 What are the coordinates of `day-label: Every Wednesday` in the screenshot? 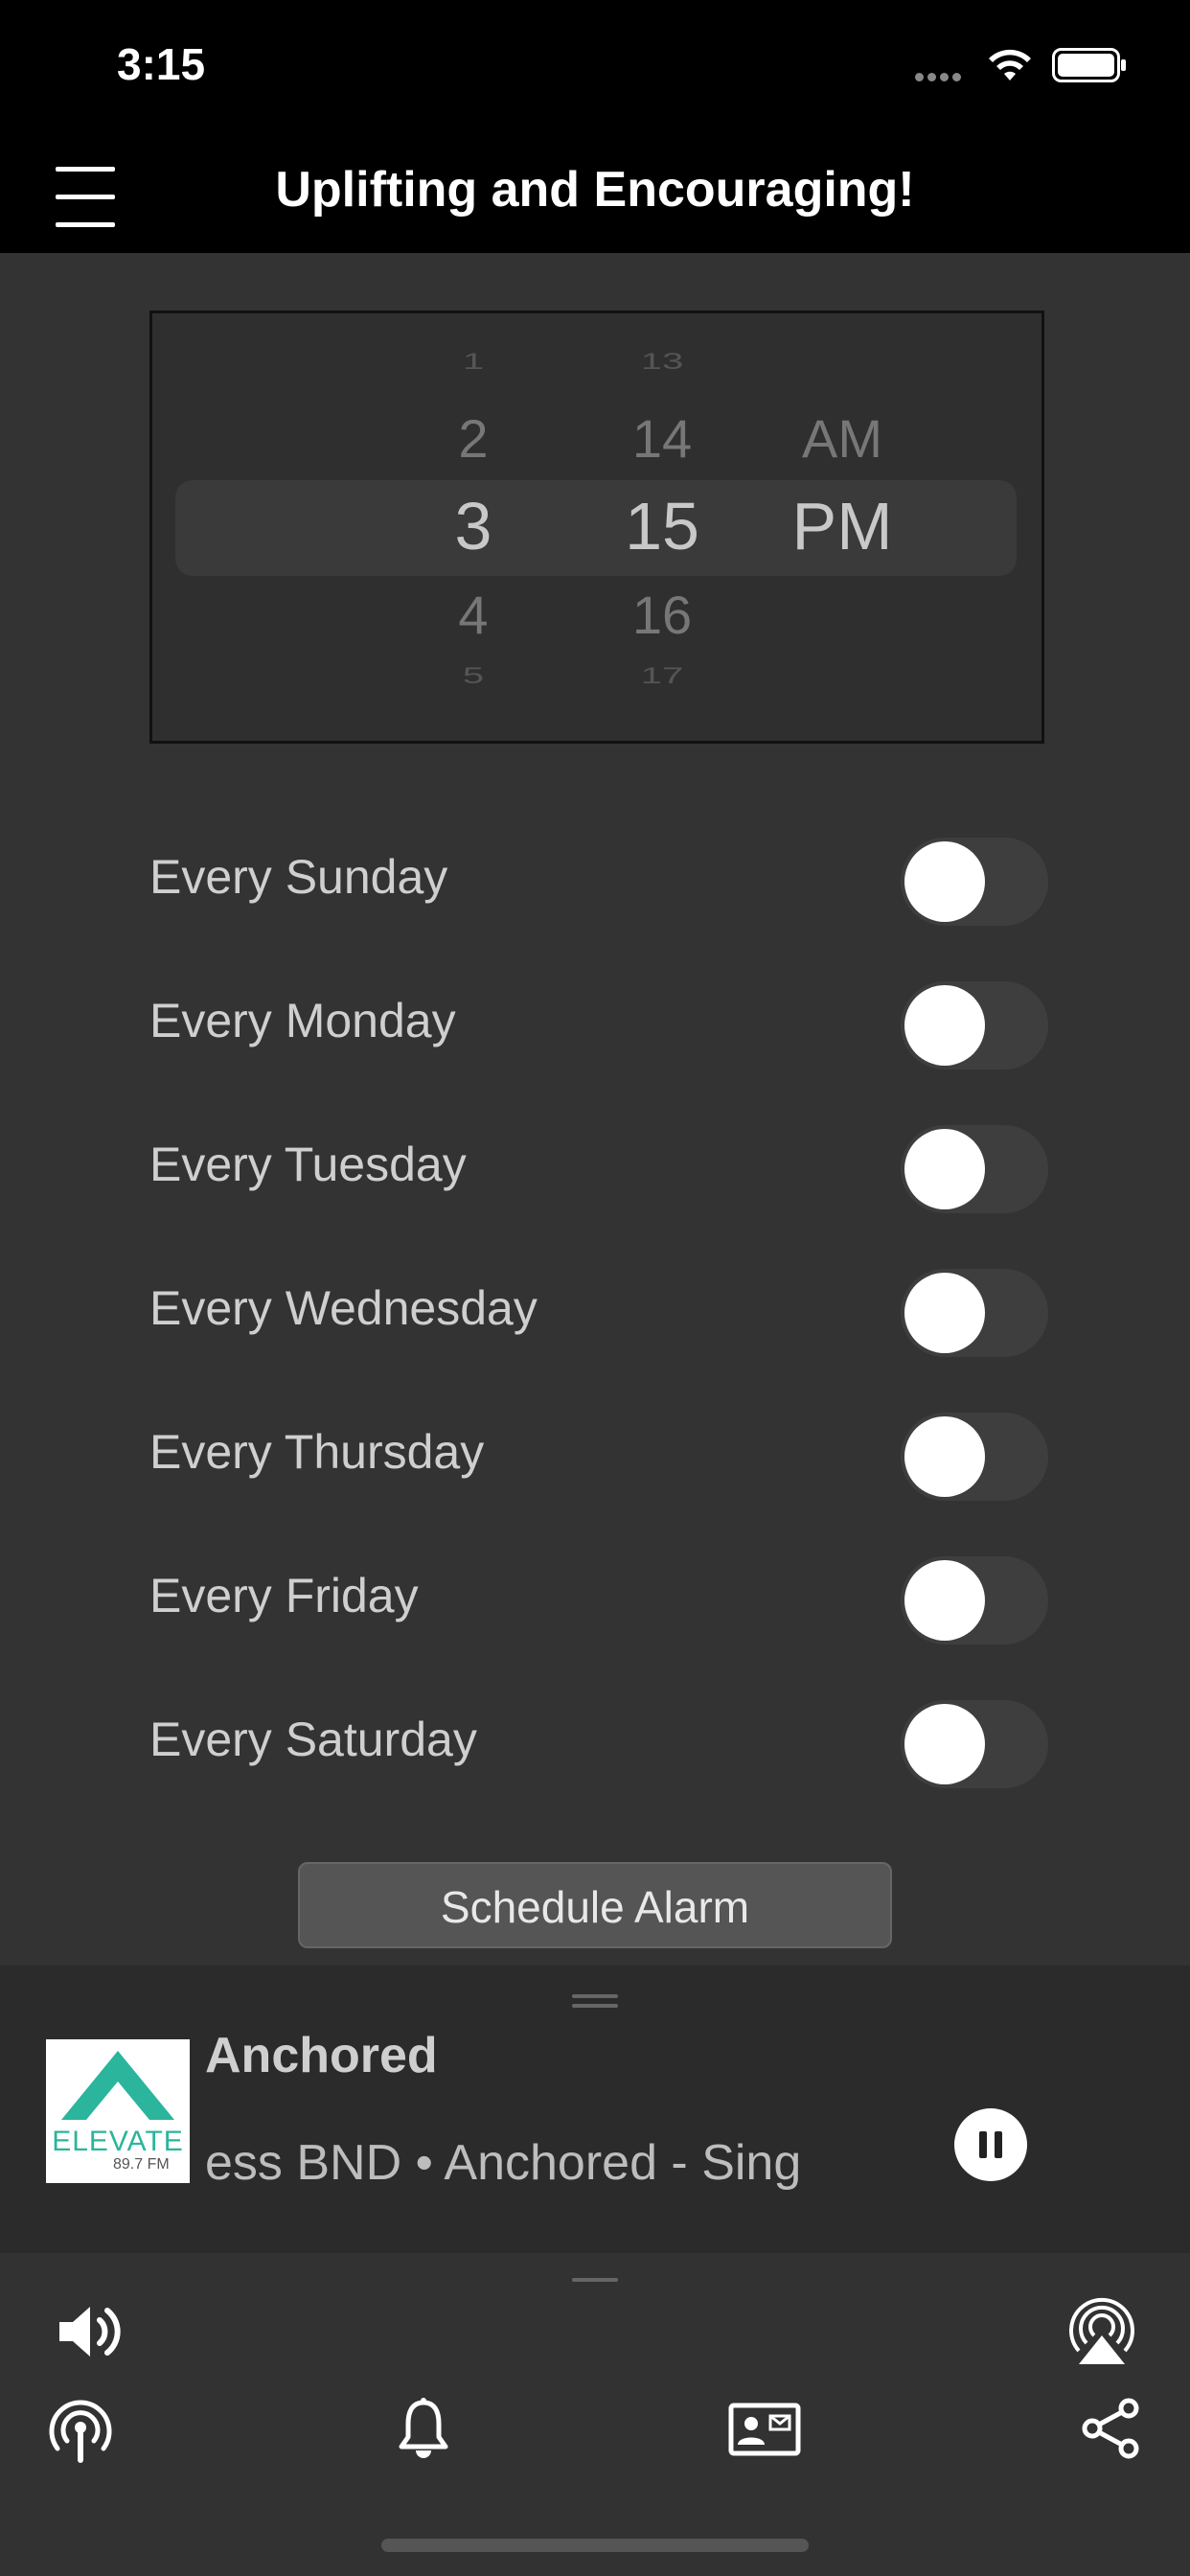 It's located at (343, 1308).